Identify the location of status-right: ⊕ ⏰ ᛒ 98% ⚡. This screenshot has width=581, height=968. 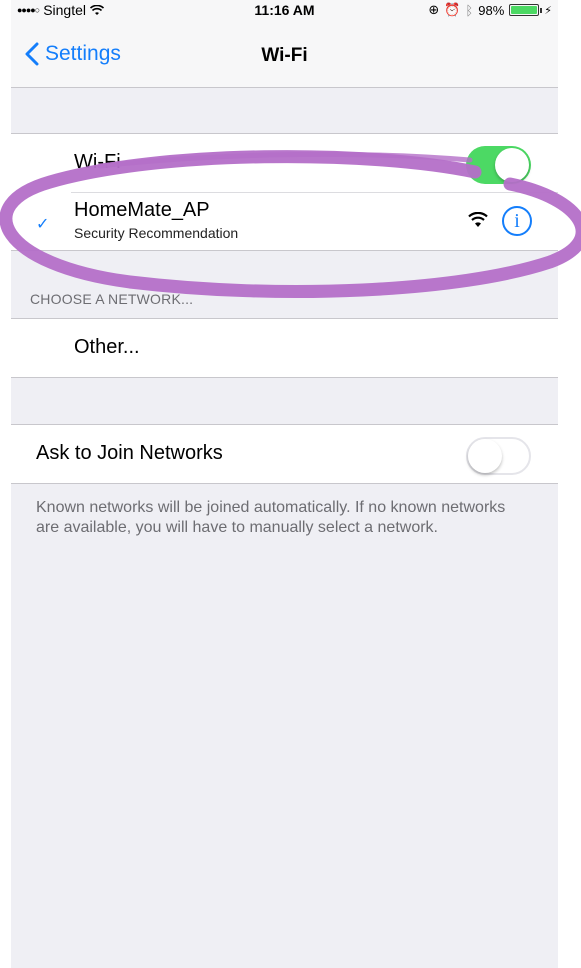
(490, 10).